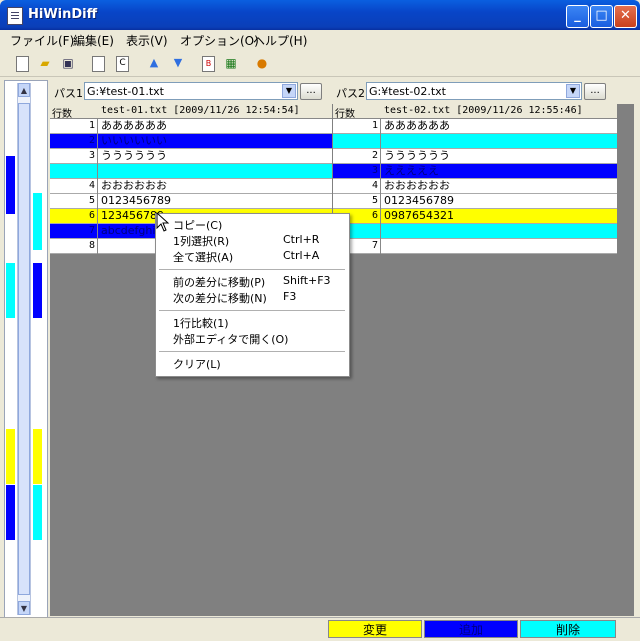  What do you see at coordinates (407, 91) in the screenshot?
I see `path2-value: G:¥test-02.txt` at bounding box center [407, 91].